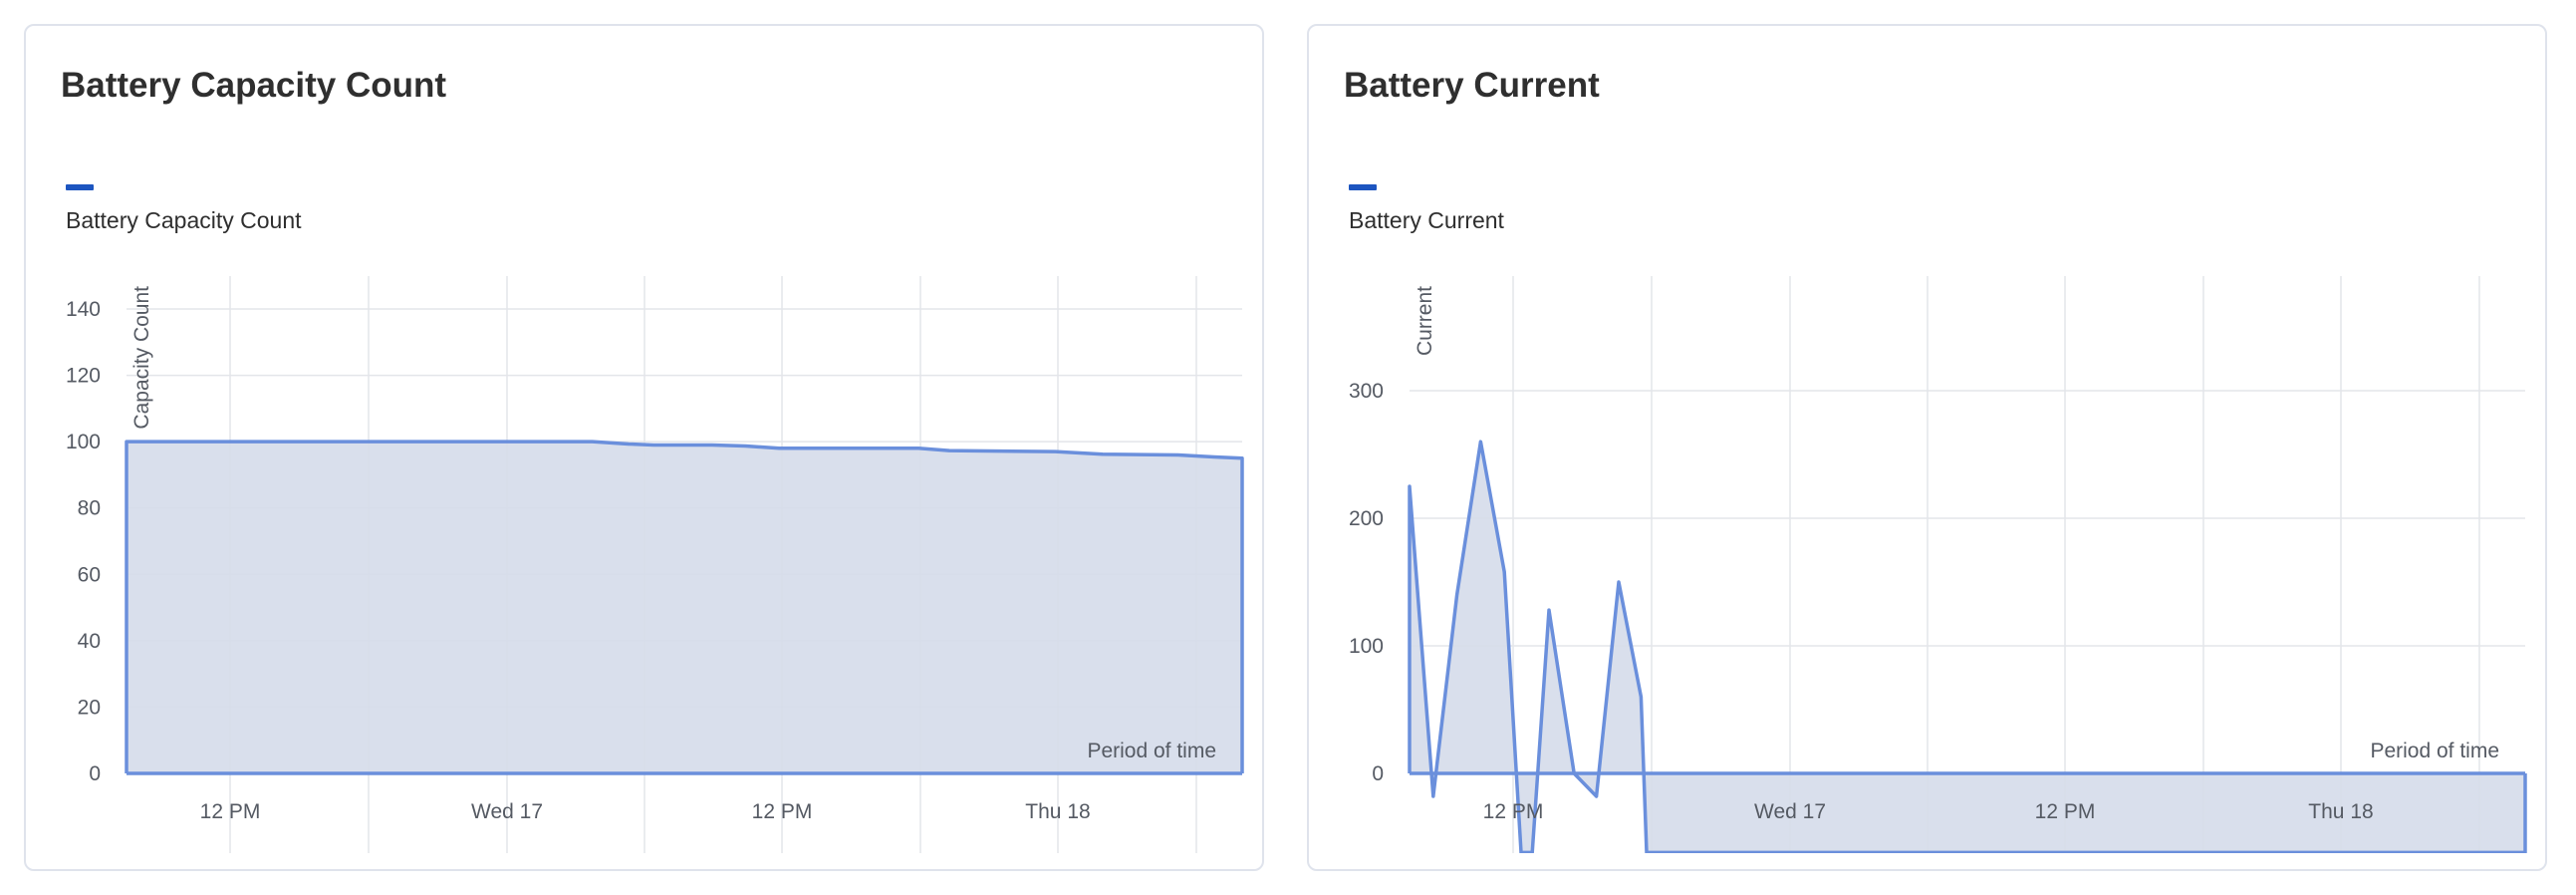  What do you see at coordinates (89, 508) in the screenshot?
I see `y-tick-label: 80` at bounding box center [89, 508].